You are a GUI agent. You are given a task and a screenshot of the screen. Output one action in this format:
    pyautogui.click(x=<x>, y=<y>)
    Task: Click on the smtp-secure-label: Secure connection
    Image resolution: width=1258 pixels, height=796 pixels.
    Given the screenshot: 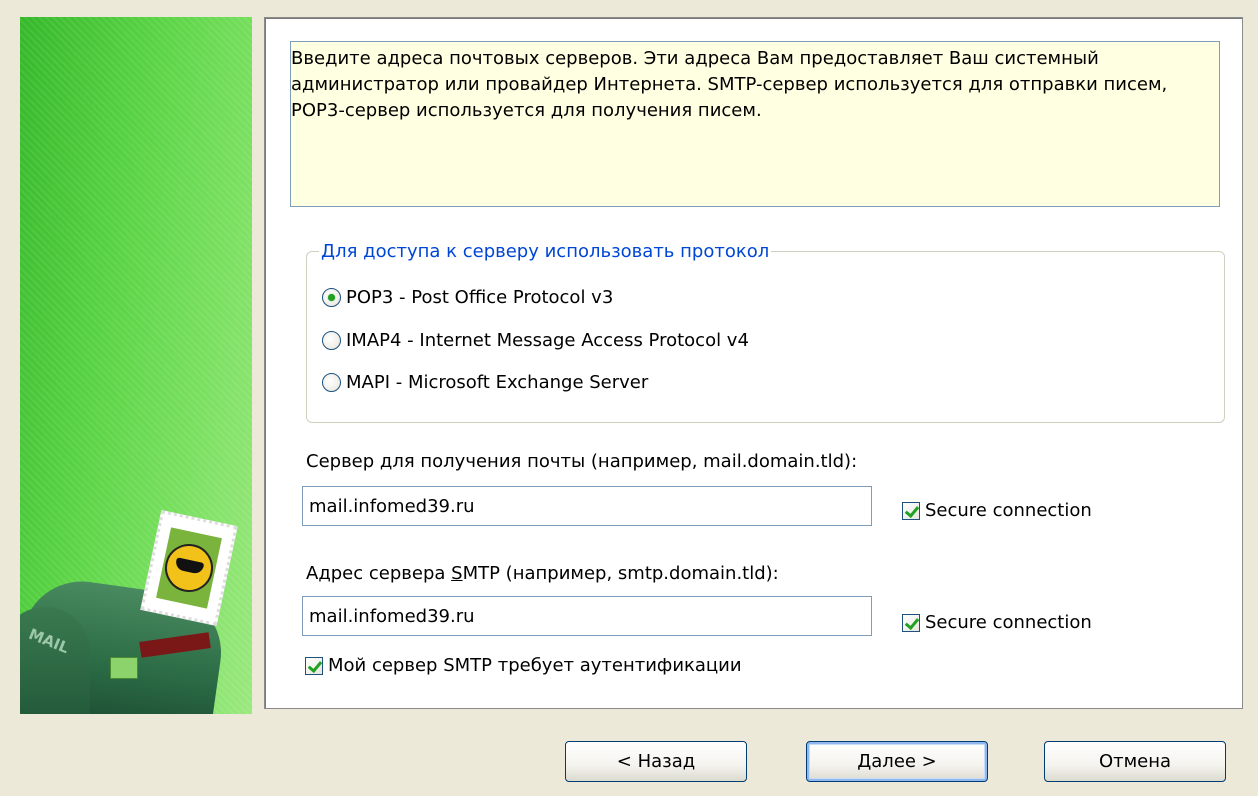 What is the action you would take?
    pyautogui.click(x=1008, y=622)
    